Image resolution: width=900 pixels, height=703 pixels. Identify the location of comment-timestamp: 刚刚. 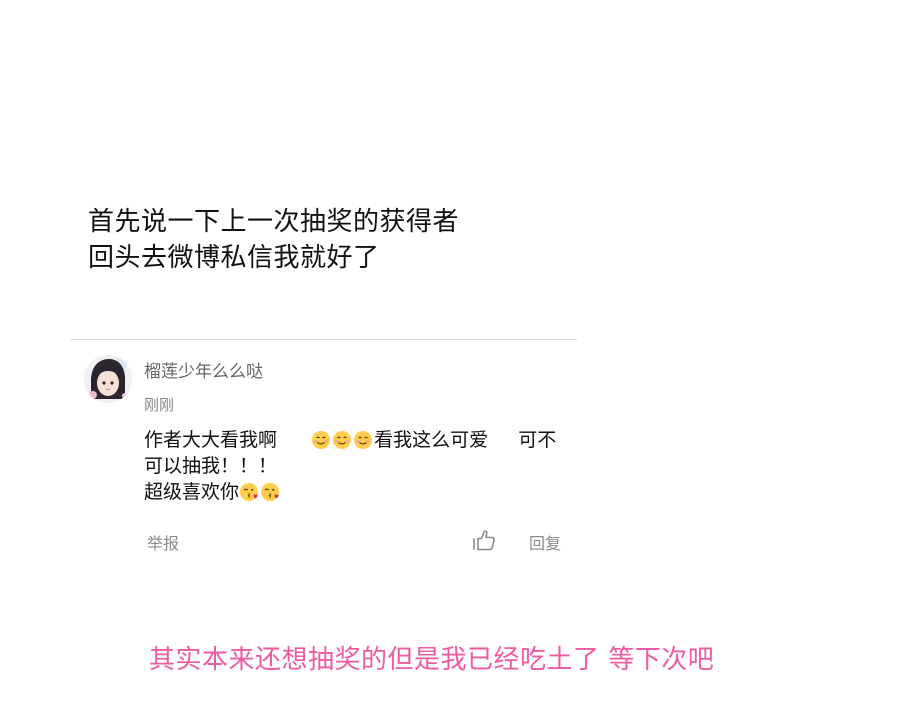
(159, 405).